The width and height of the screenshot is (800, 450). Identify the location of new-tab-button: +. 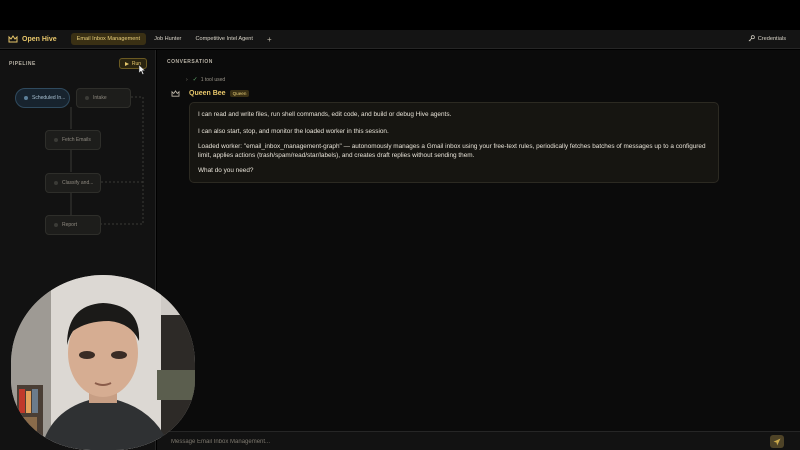
(269, 39).